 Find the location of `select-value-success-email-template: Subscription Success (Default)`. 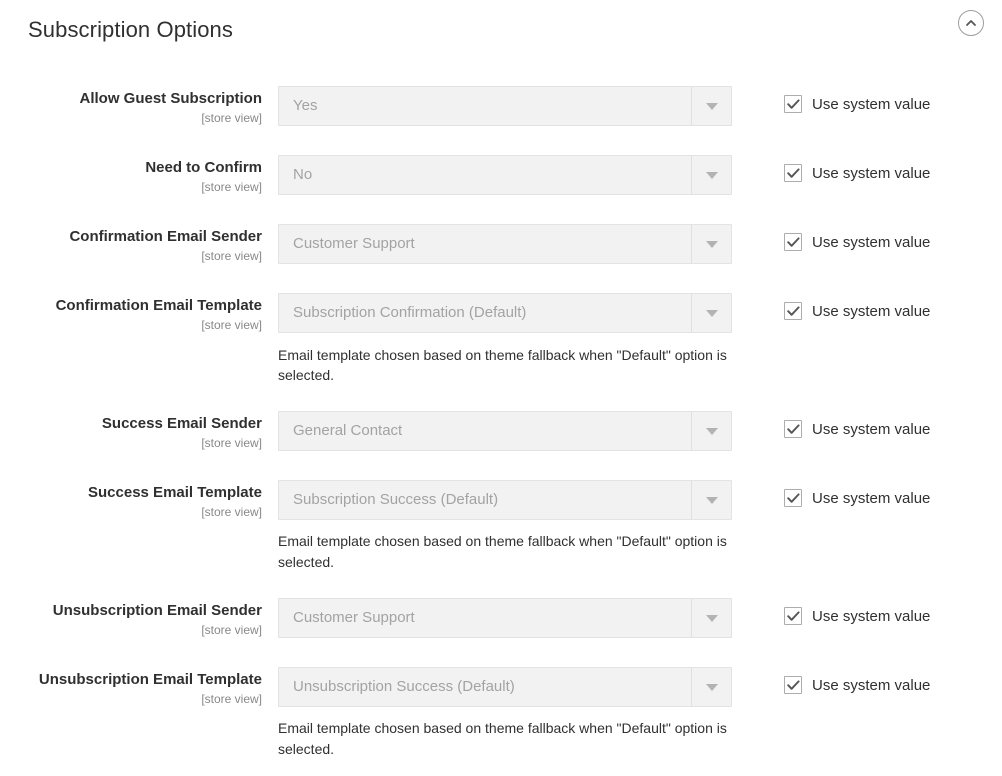

select-value-success-email-template: Subscription Success (Default) is located at coordinates (396, 500).